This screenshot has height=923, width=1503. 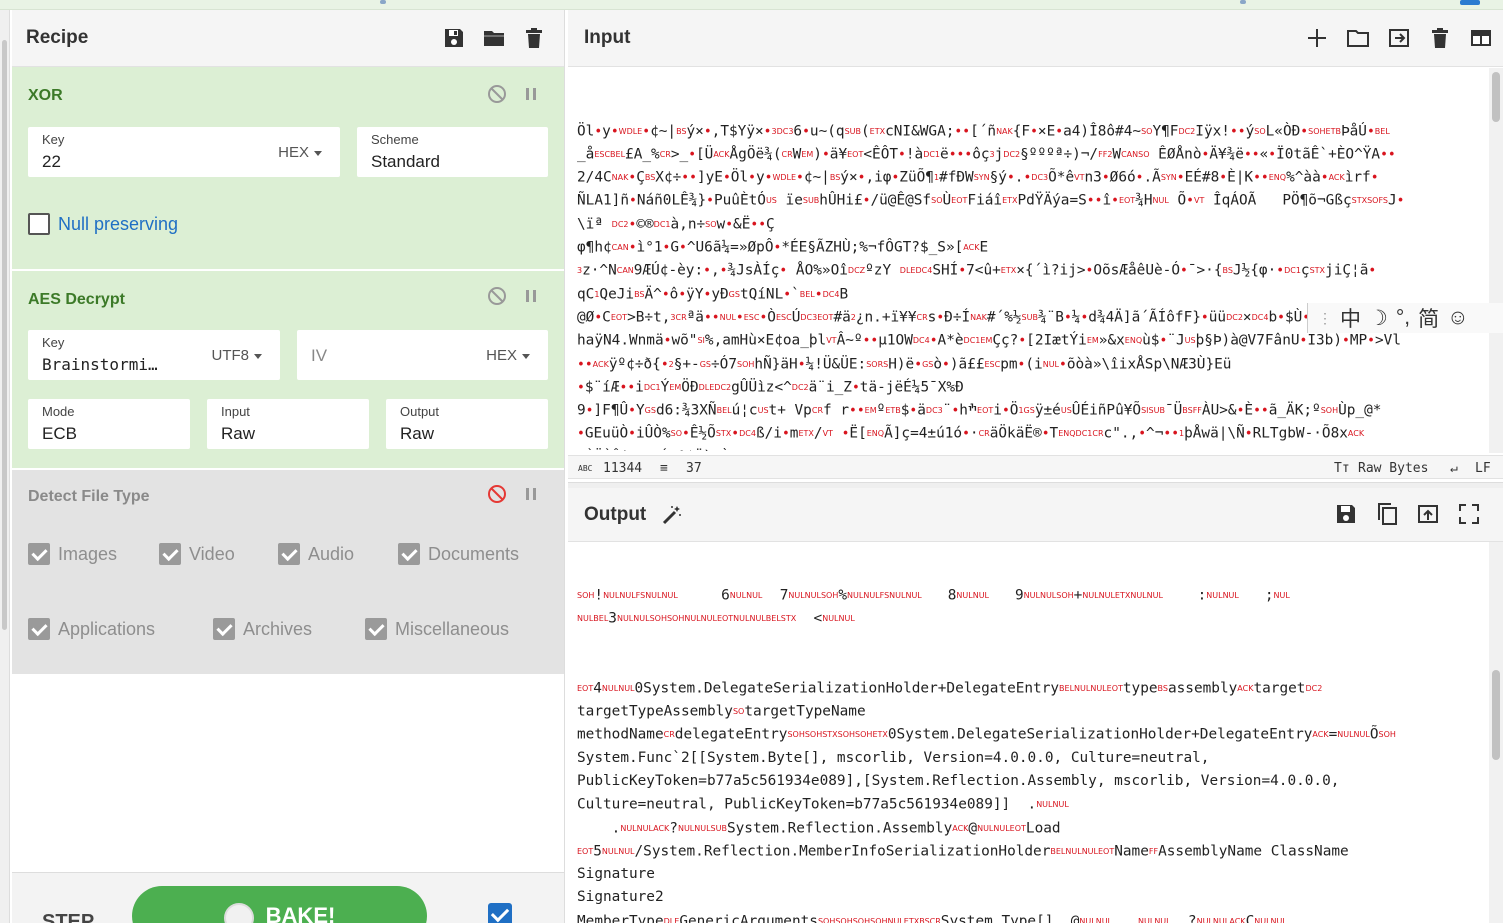 I want to click on encoding-selector: Raw Bytes, so click(x=1393, y=468).